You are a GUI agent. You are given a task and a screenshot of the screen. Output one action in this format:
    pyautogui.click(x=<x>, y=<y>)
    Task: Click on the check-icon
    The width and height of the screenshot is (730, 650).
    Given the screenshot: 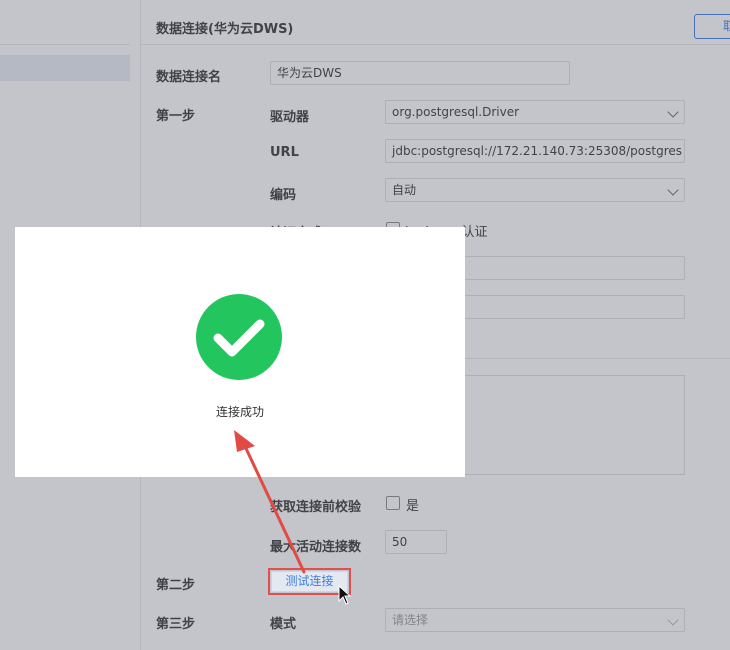 What is the action you would take?
    pyautogui.click(x=239, y=338)
    